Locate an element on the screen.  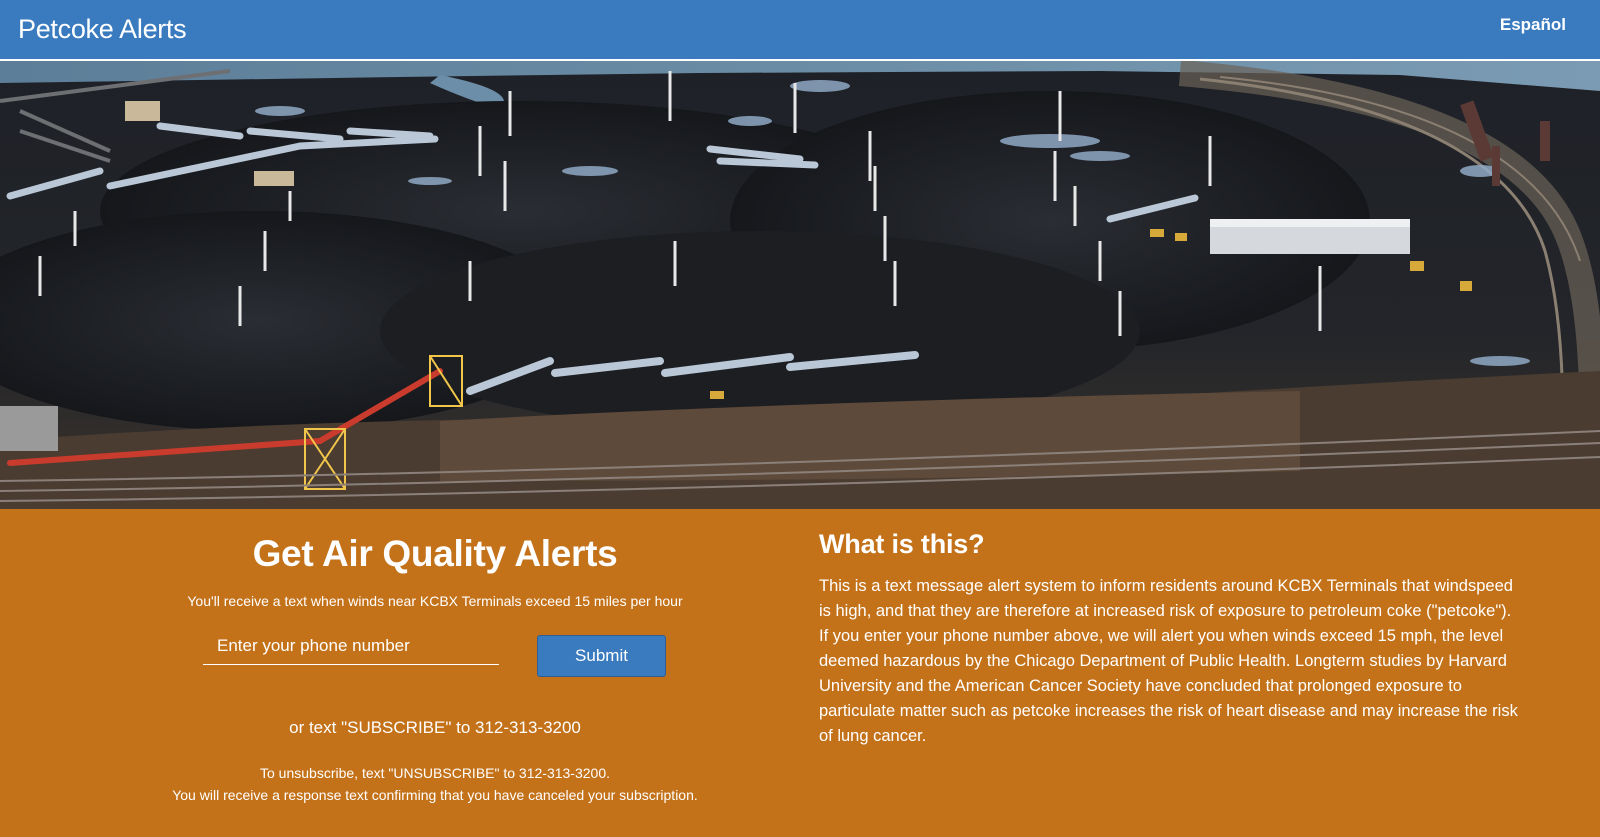
language-toggle-link: Español is located at coordinates (1533, 25).